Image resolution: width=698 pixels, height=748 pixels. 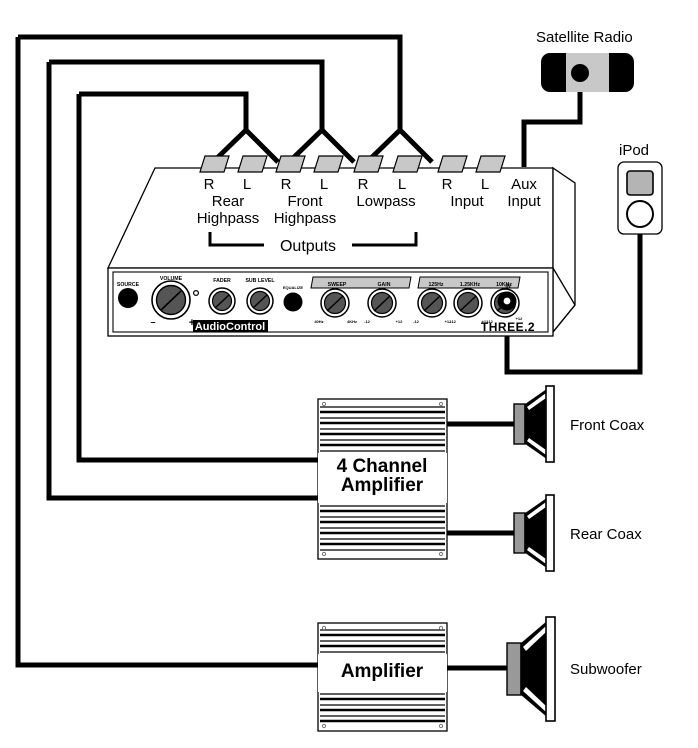 What do you see at coordinates (230, 327) in the screenshot?
I see `audiocontrol-brand-label: AudioControl` at bounding box center [230, 327].